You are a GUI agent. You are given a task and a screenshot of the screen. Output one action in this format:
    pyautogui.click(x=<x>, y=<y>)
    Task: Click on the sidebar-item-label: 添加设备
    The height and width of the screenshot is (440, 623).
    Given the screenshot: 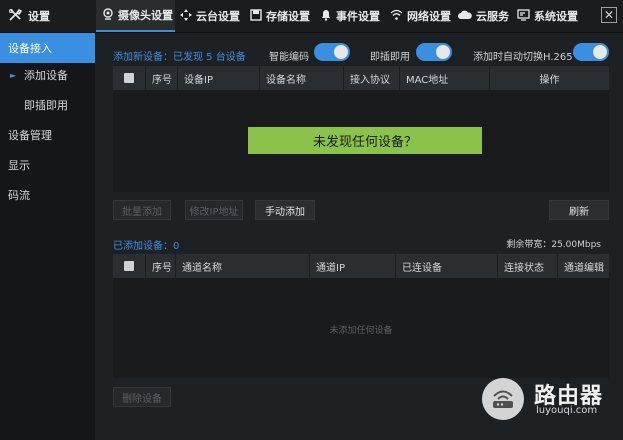 What is the action you would take?
    pyautogui.click(x=46, y=75)
    